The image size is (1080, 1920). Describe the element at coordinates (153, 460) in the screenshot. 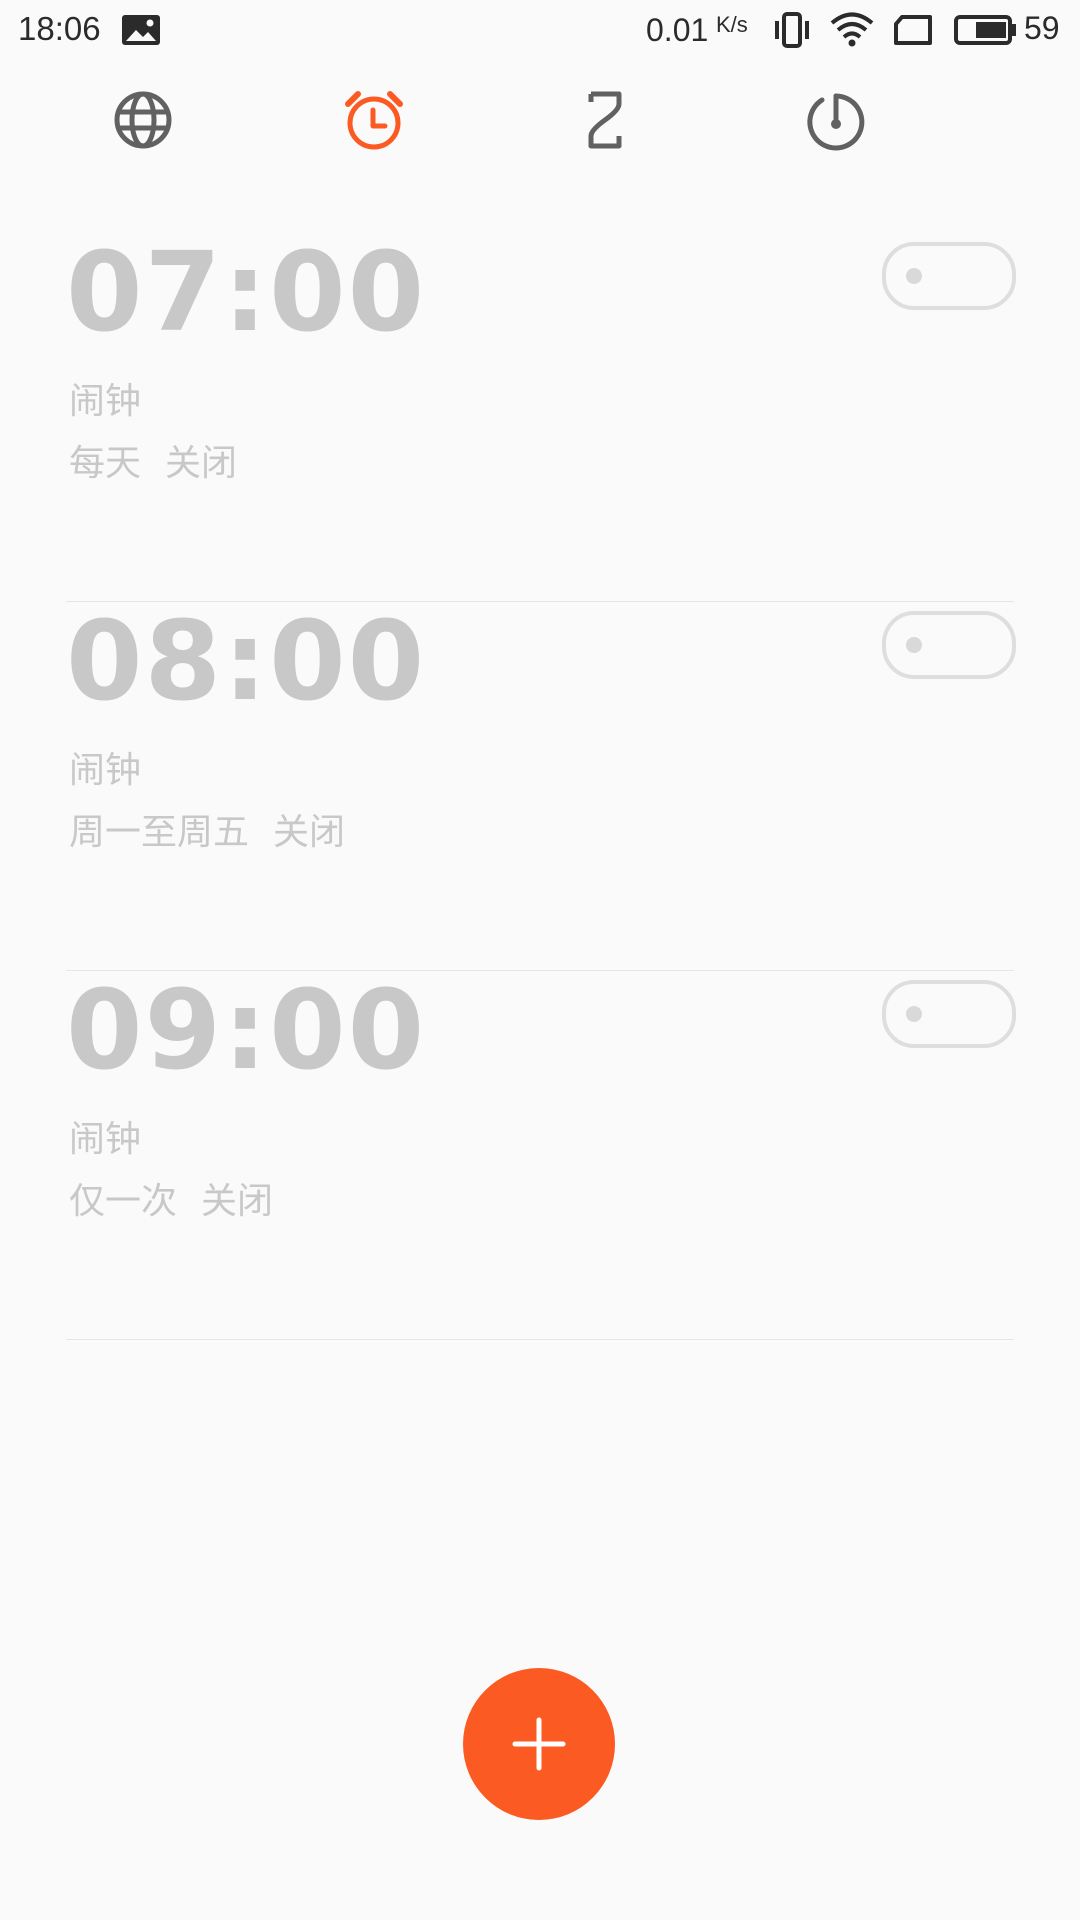

I see `alarm-repeat-row: 每天 关闭` at that location.